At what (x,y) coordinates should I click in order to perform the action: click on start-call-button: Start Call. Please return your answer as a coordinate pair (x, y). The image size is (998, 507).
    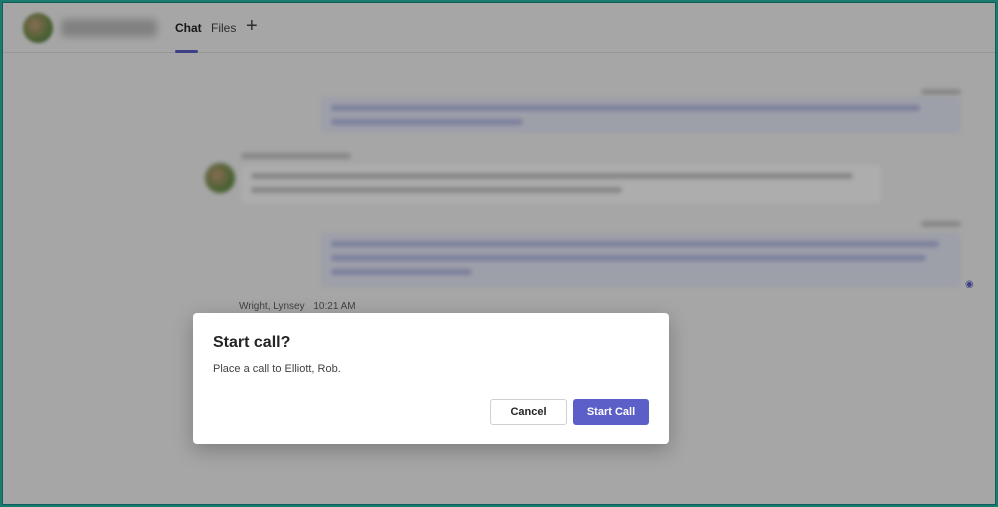
    Looking at the image, I should click on (611, 412).